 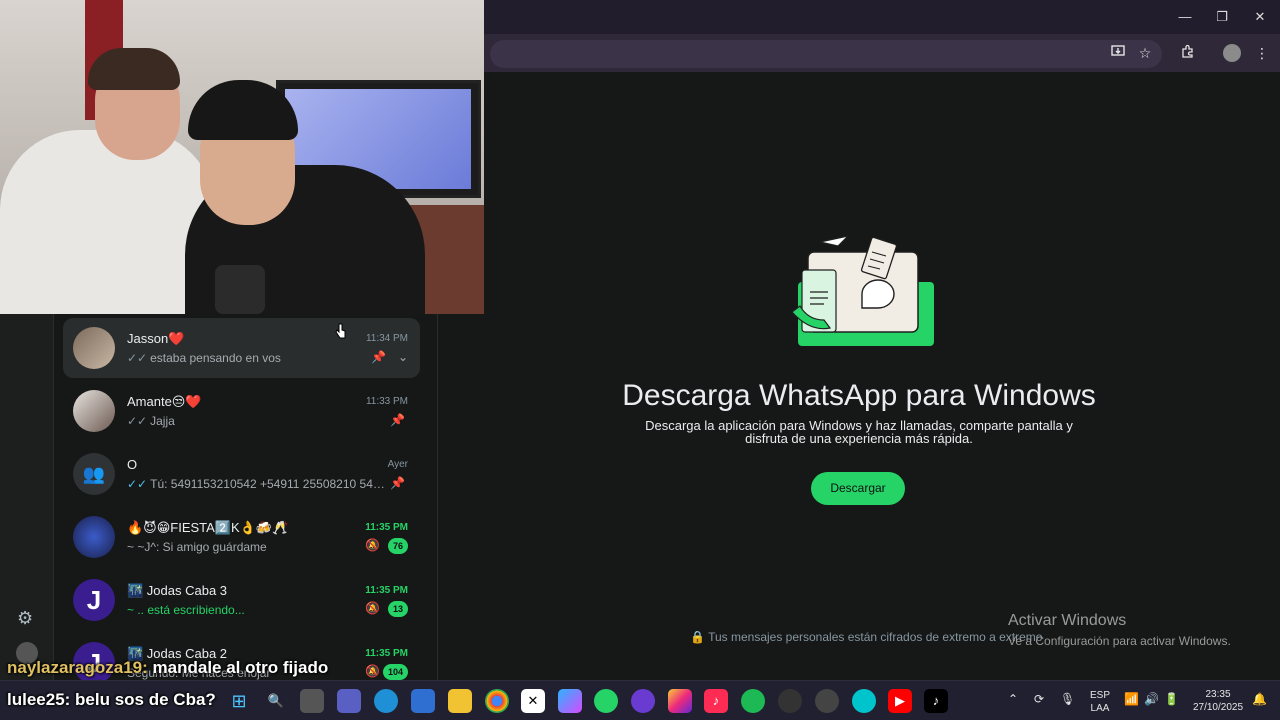 I want to click on promo-title: Descarga WhatsApp para Windows, so click(x=859, y=395).